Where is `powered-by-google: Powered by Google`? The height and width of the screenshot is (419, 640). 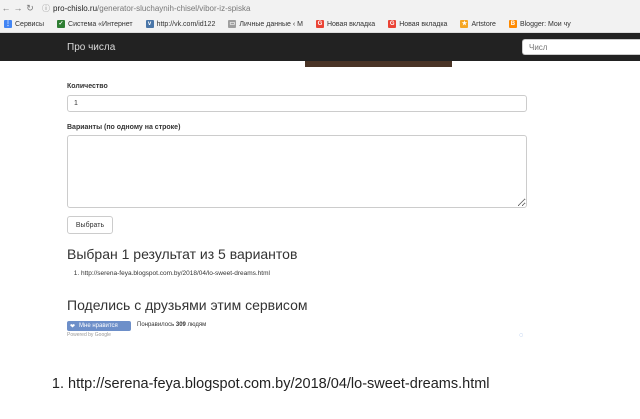
powered-by-google: Powered by Google is located at coordinates (89, 335).